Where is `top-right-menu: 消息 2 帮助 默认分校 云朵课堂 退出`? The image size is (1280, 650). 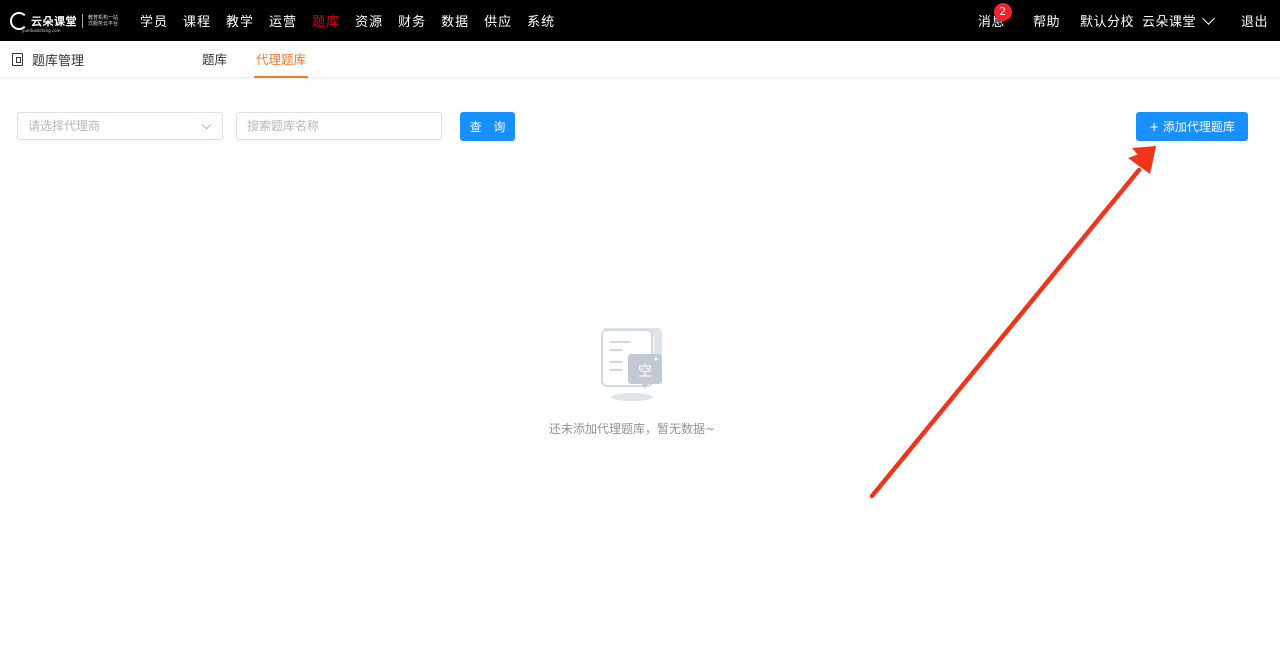
top-right-menu: 消息 2 帮助 默认分校 云朵课堂 退出 is located at coordinates (1129, 20).